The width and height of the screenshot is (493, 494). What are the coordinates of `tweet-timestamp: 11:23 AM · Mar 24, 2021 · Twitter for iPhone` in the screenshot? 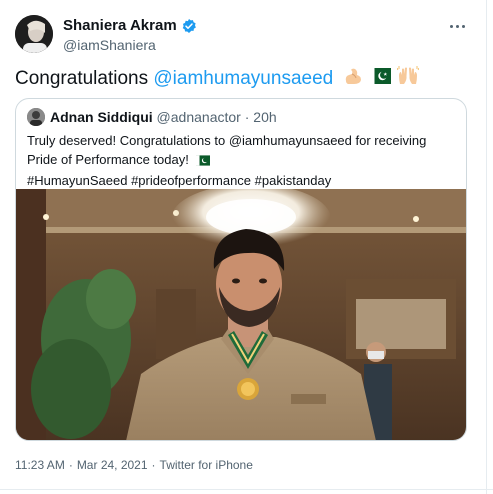 It's located at (134, 465).